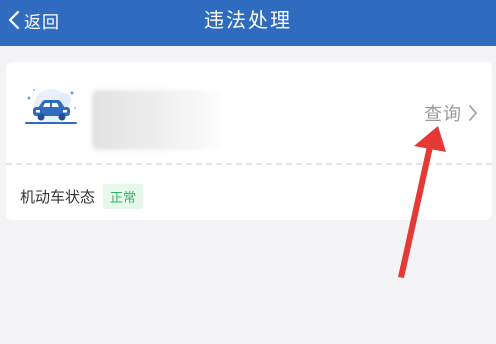 Image resolution: width=496 pixels, height=344 pixels. I want to click on status-badge: 正常, so click(123, 196).